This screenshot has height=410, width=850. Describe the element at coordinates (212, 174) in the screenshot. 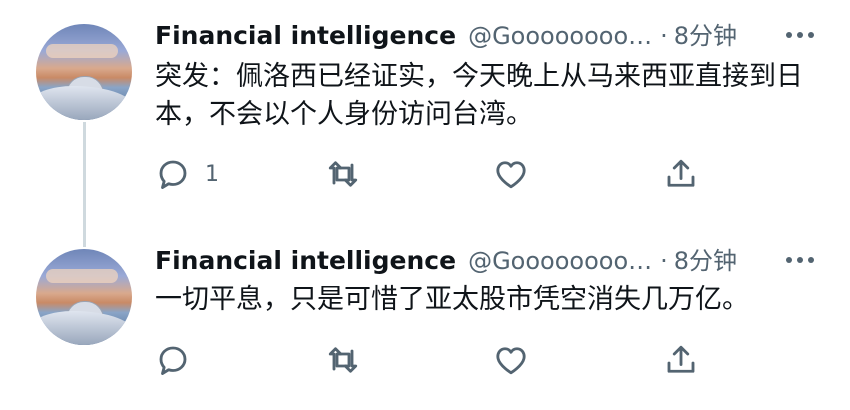

I see `reply-count: 1` at that location.